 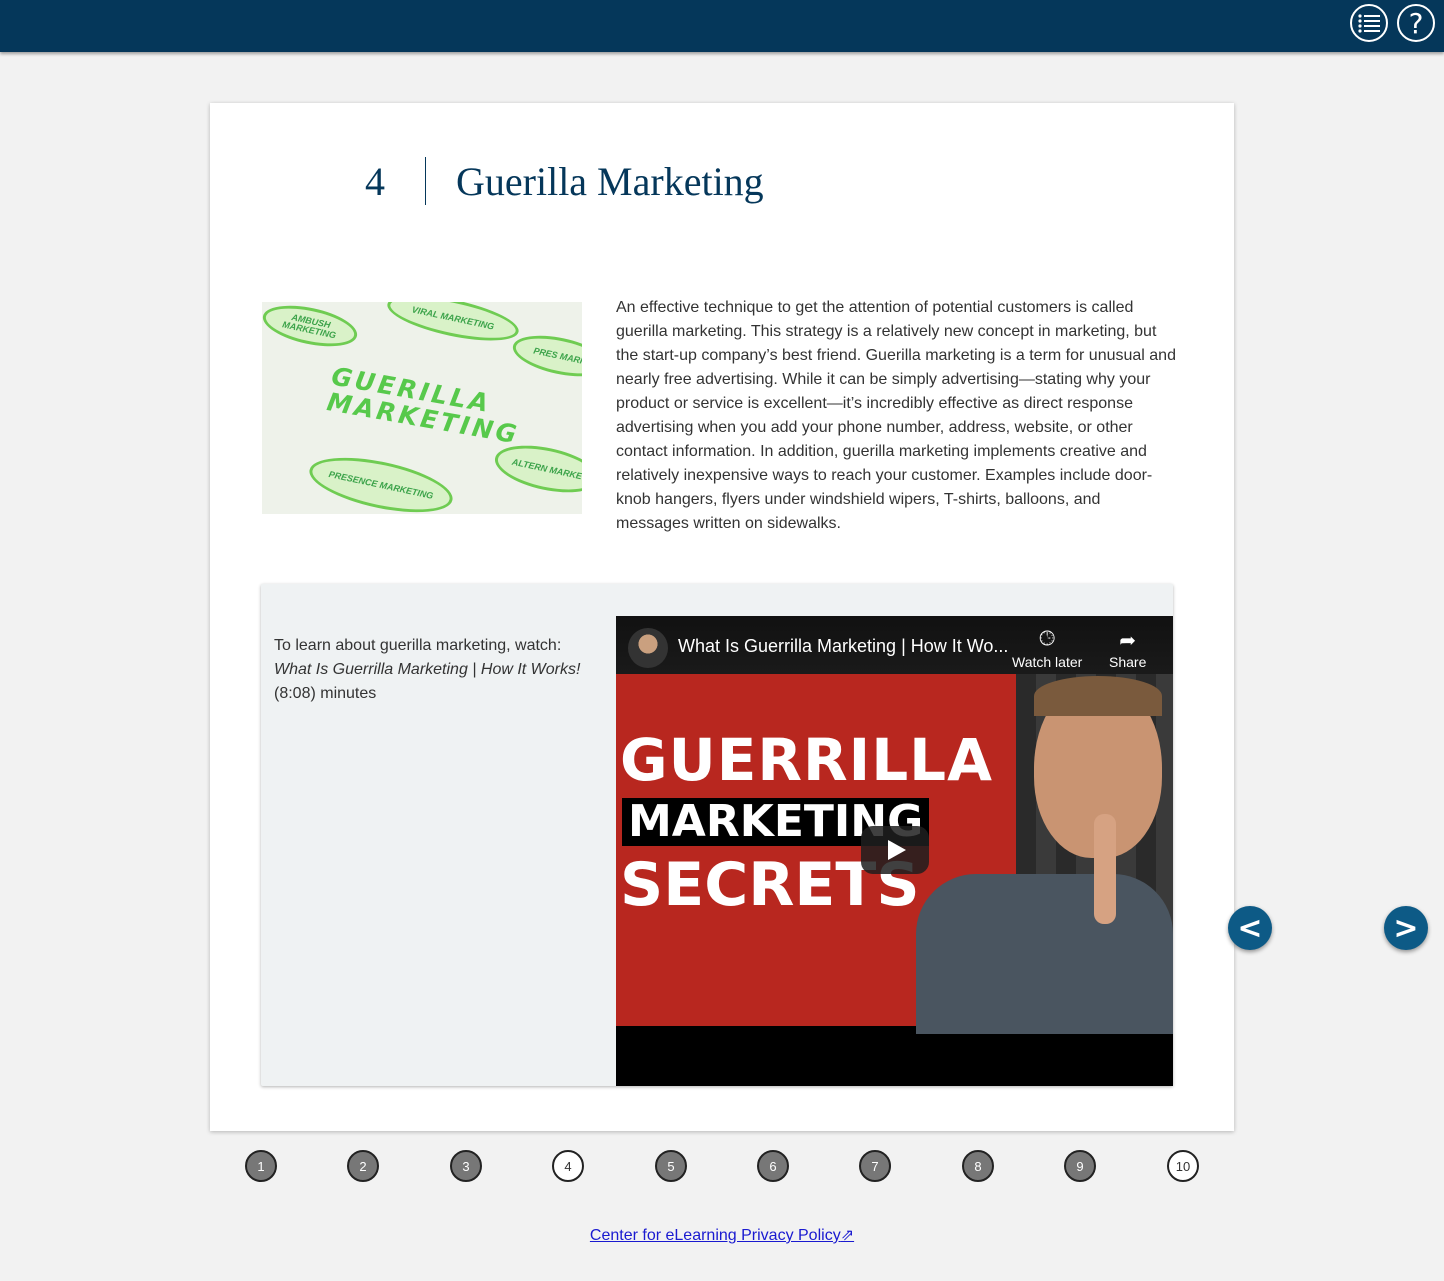 I want to click on page-dot-4: 4, so click(x=568, y=1166).